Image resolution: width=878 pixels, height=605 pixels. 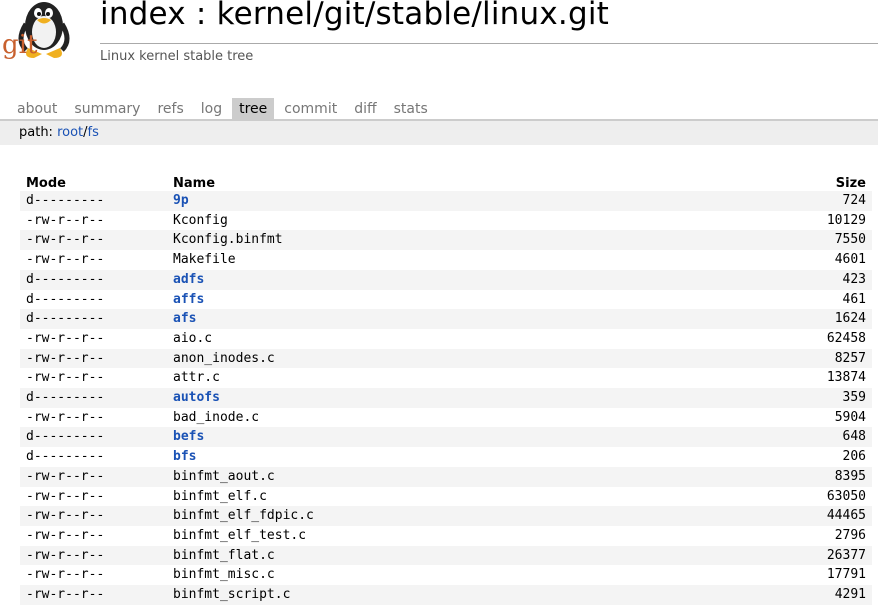 I want to click on file-name-cell: binfmt_flat.c, so click(x=431, y=555).